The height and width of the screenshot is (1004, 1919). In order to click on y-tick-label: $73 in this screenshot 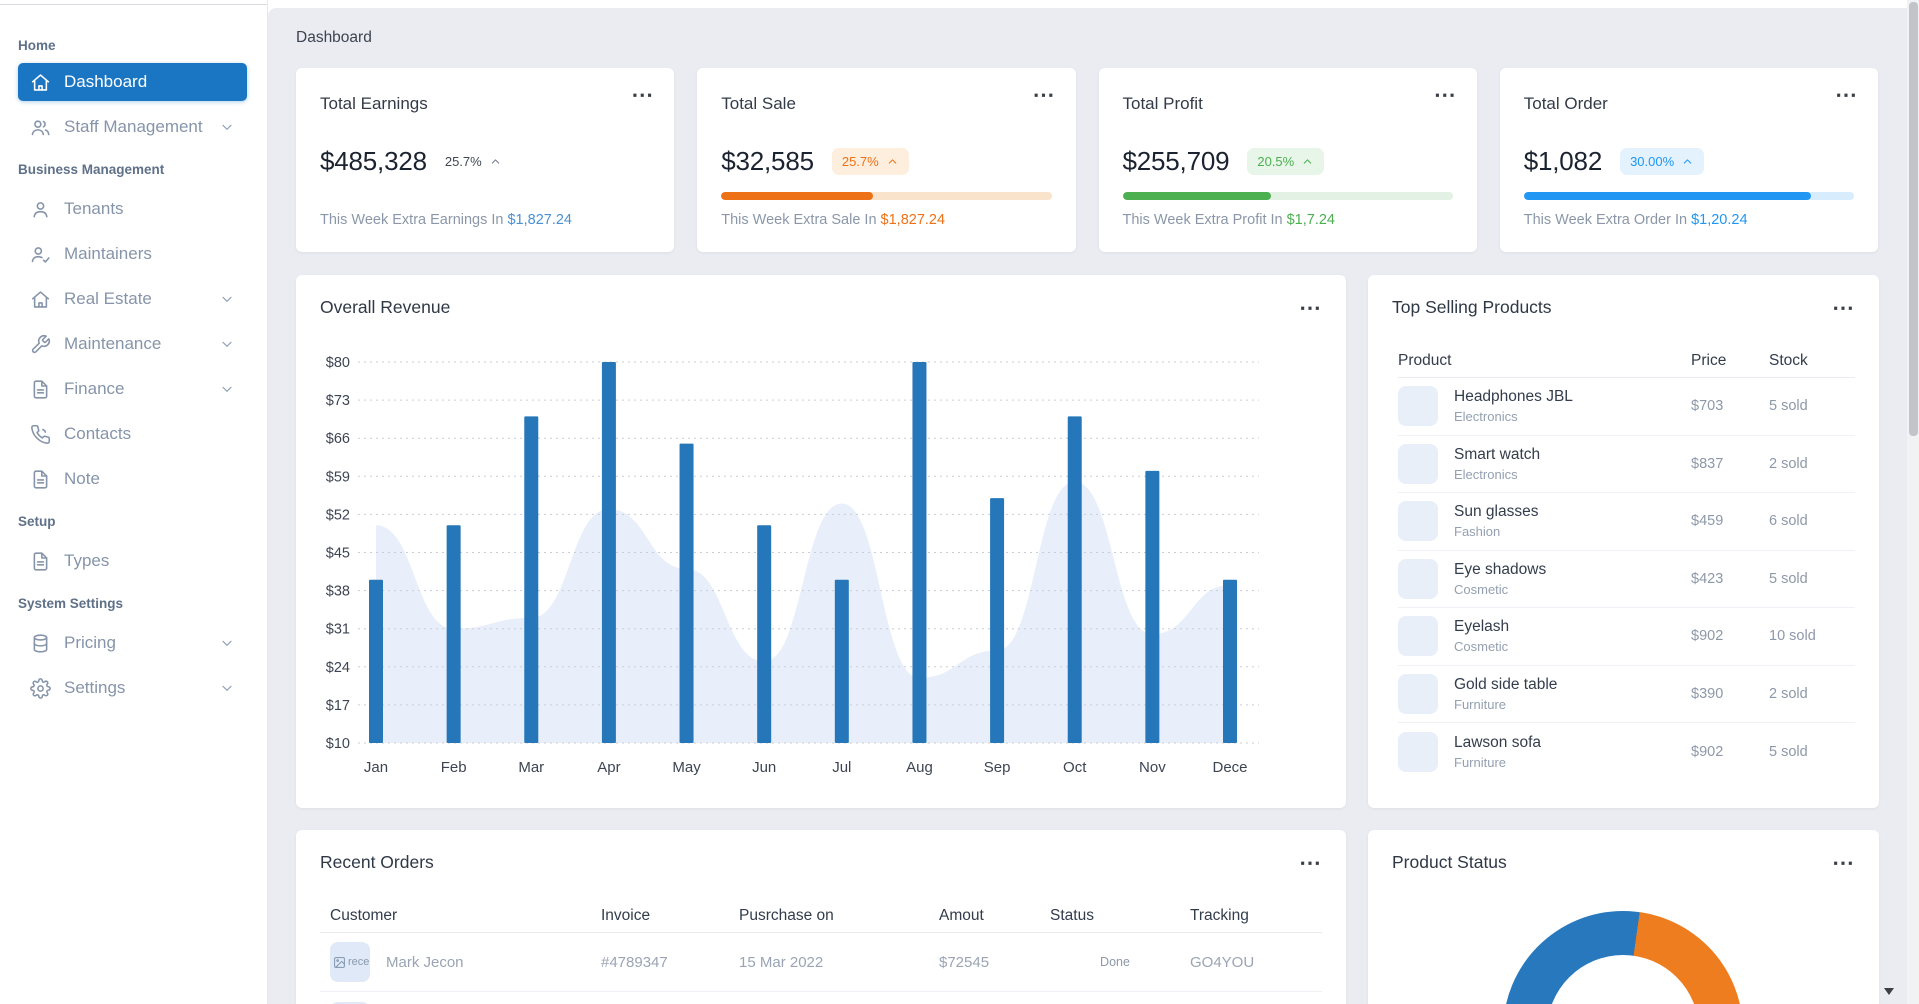, I will do `click(338, 401)`.